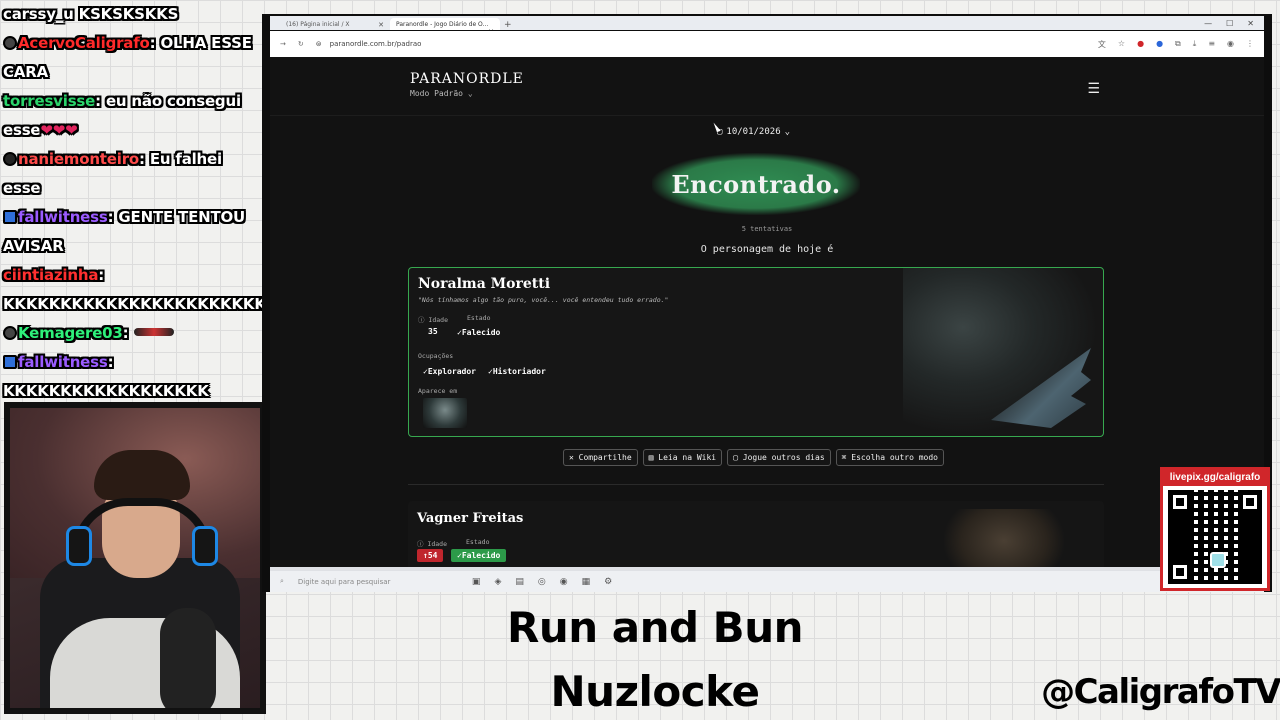 The height and width of the screenshot is (720, 1280). I want to click on livepix-label: livepix.gg/caligrafo, so click(1215, 478).